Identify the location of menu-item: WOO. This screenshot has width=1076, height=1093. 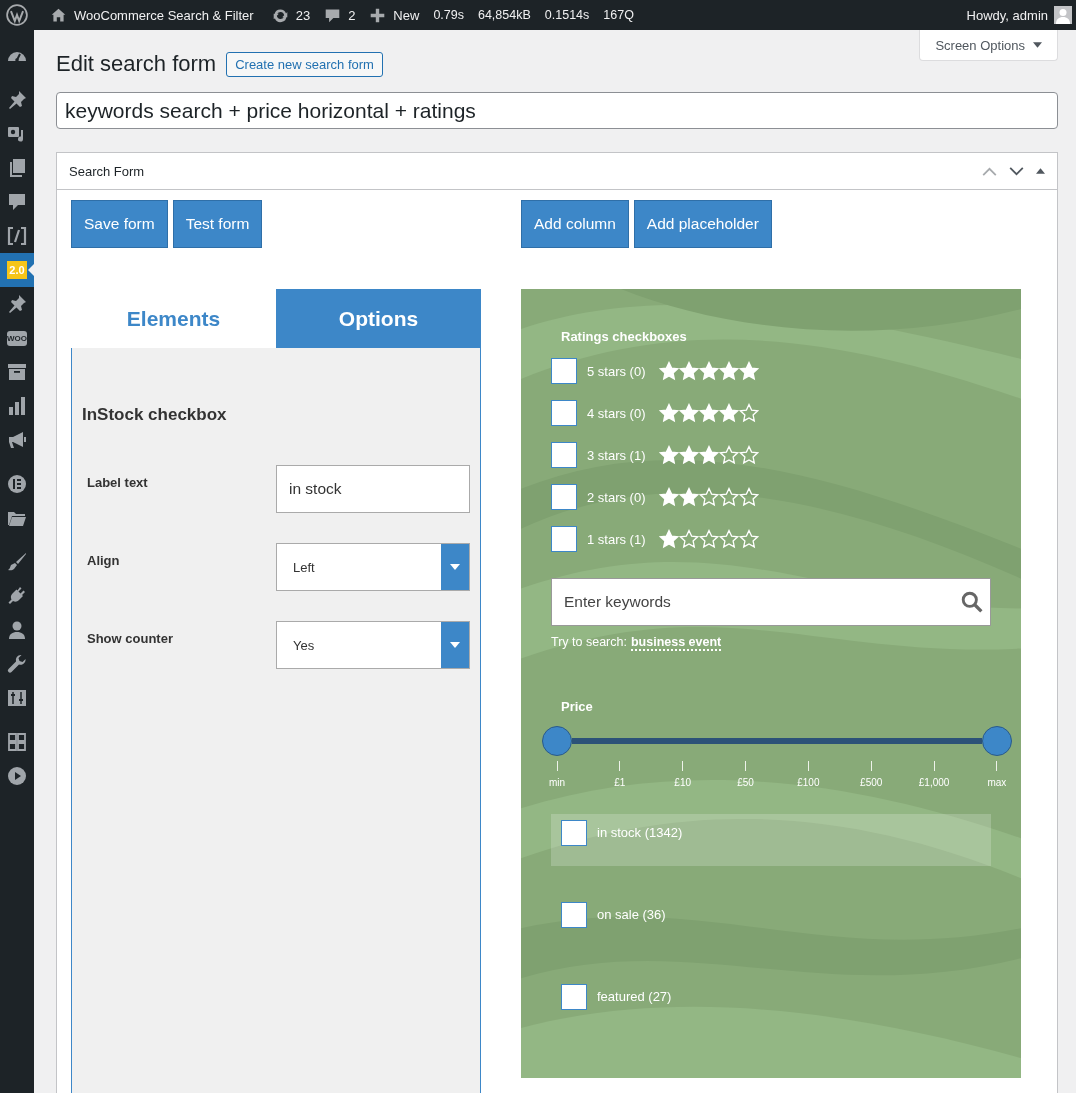
(17, 338).